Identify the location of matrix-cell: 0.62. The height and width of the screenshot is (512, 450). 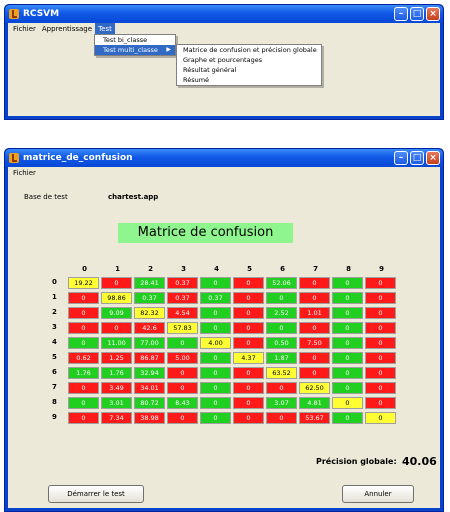
(83, 358).